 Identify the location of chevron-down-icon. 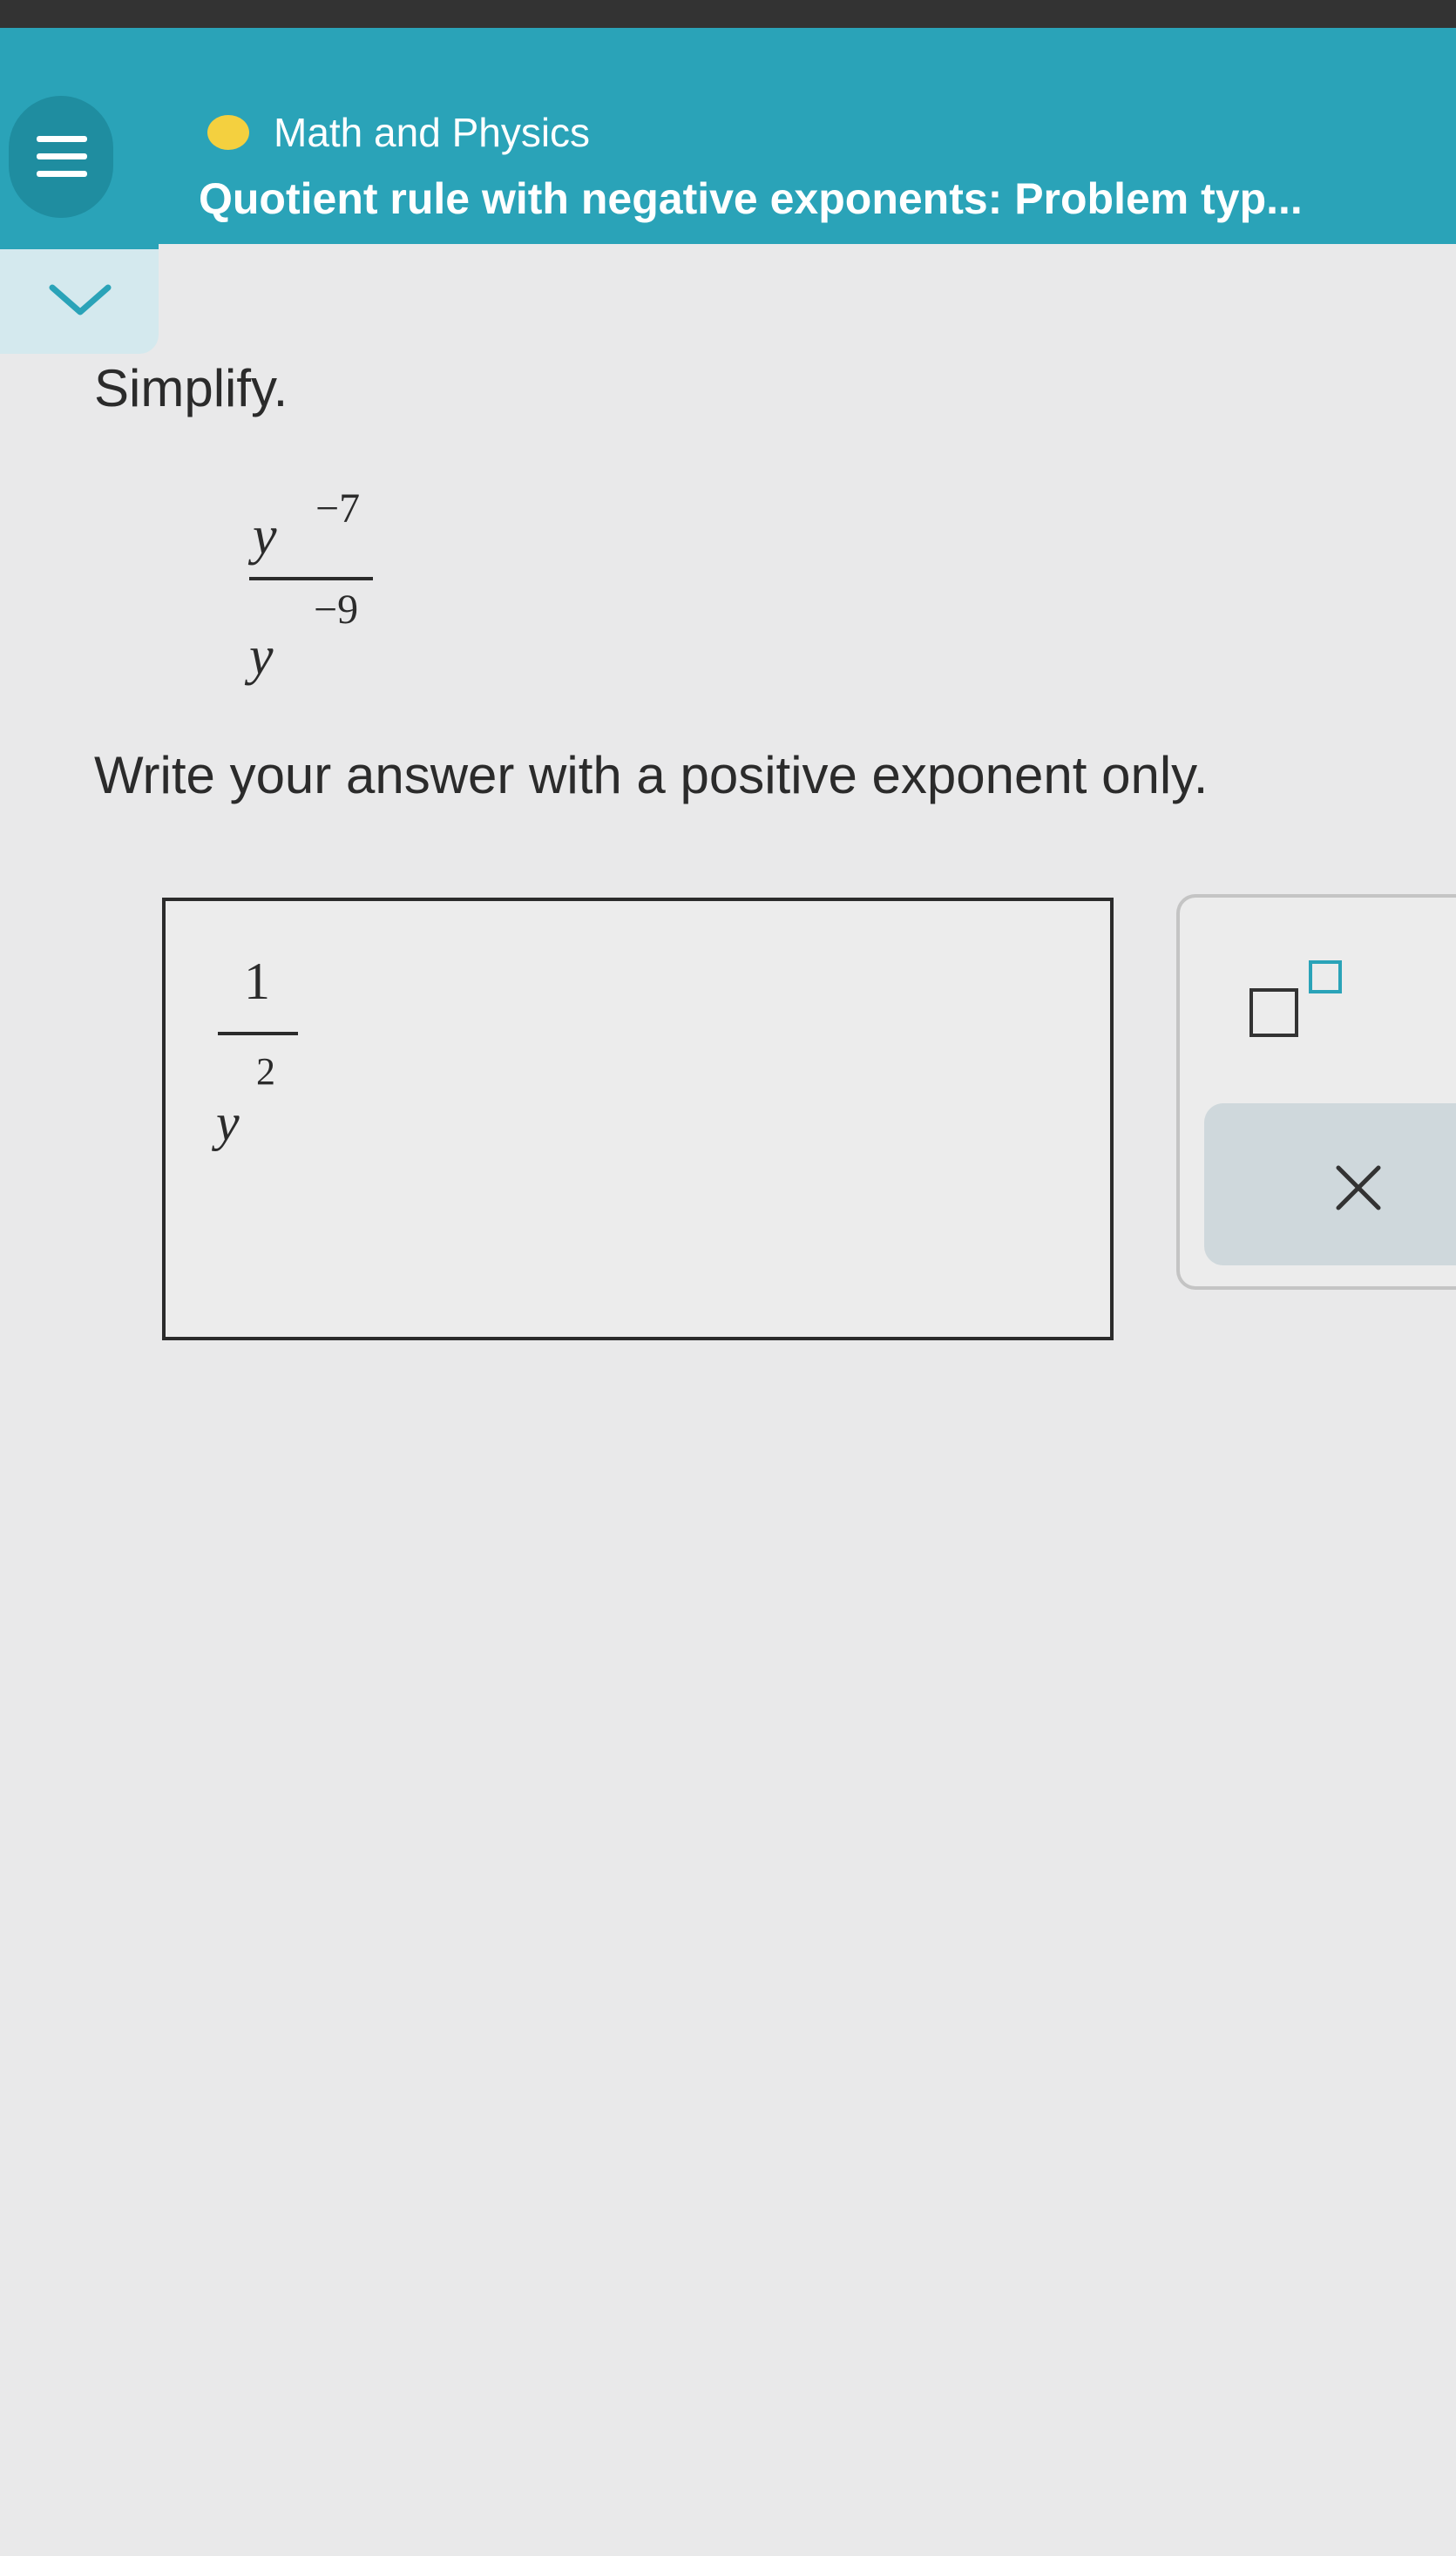
(80, 299).